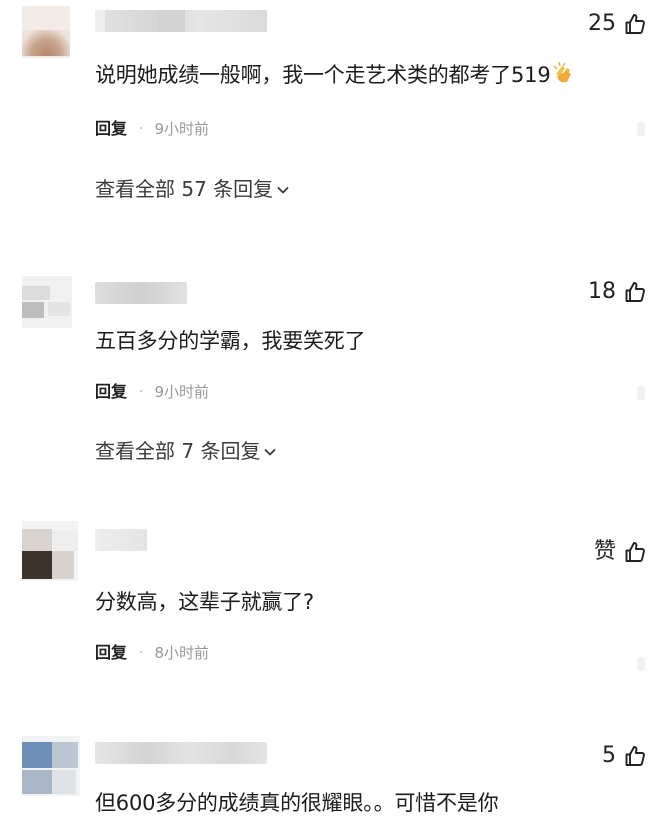 This screenshot has width=661, height=838. I want to click on like-button: 5, so click(624, 756).